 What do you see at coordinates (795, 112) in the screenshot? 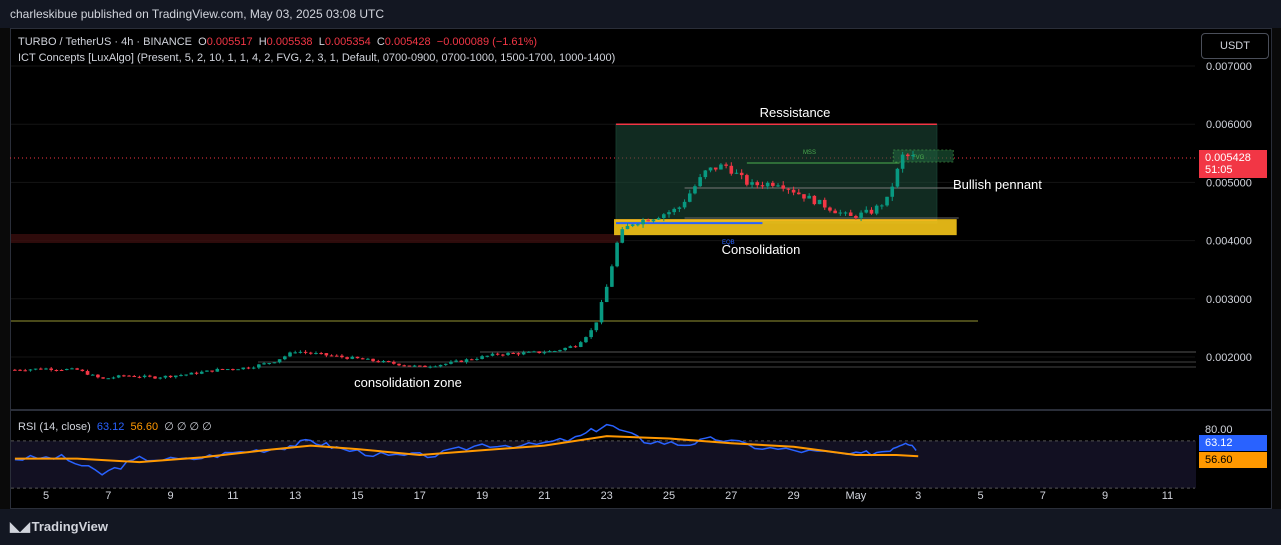
I see `annotation-resistance: Ressistance` at bounding box center [795, 112].